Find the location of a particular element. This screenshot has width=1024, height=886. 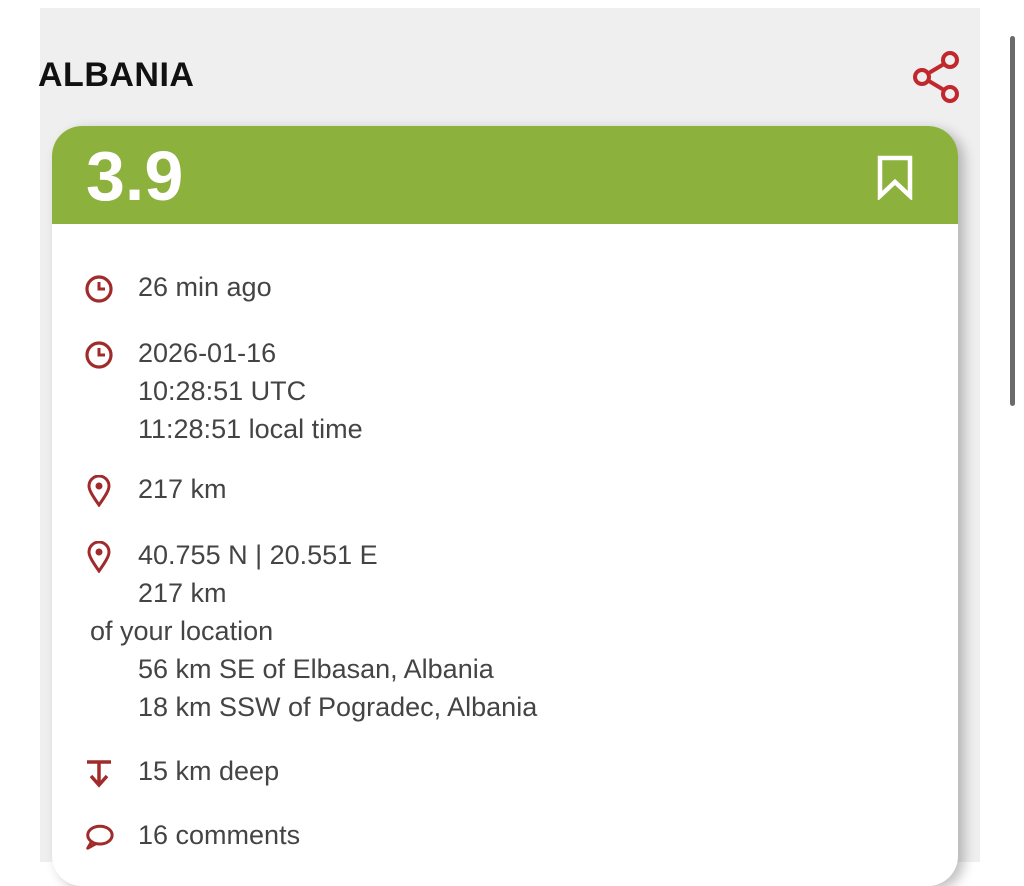

depth-icon is located at coordinates (99, 773).